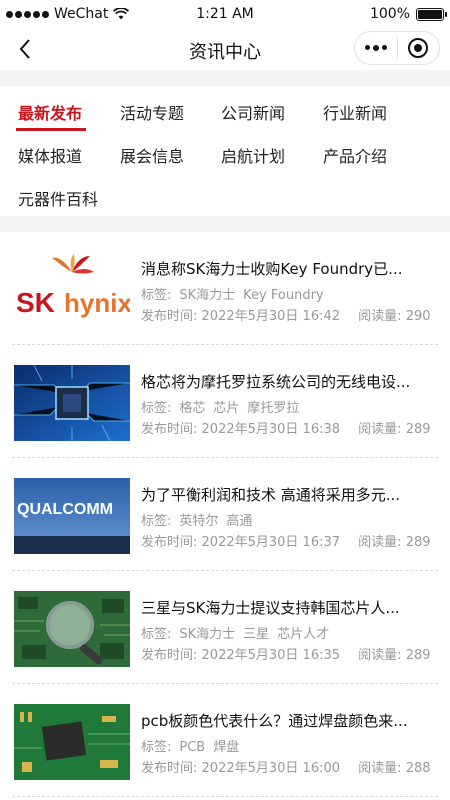 Image resolution: width=450 pixels, height=800 pixels. Describe the element at coordinates (152, 112) in the screenshot. I see `tab-events: 活动专题` at that location.